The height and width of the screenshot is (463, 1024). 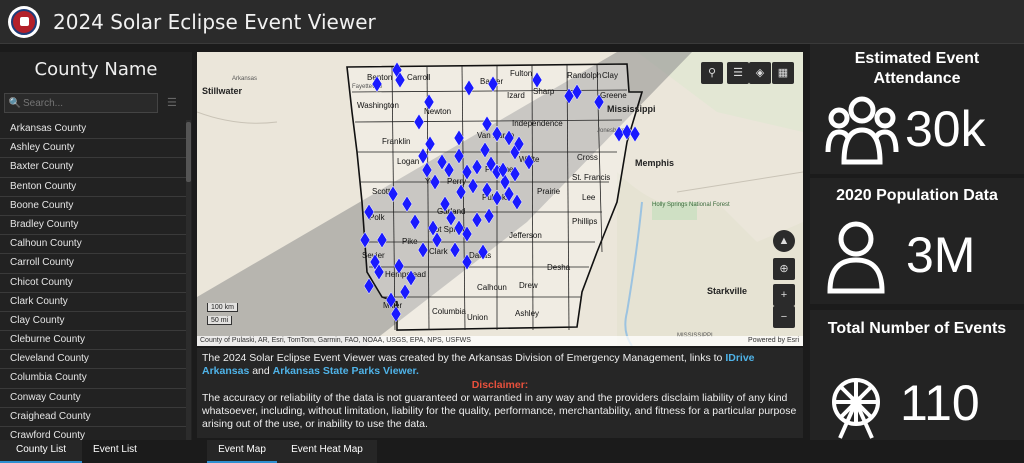 What do you see at coordinates (784, 269) in the screenshot?
I see `locate-icon: ⊕` at bounding box center [784, 269].